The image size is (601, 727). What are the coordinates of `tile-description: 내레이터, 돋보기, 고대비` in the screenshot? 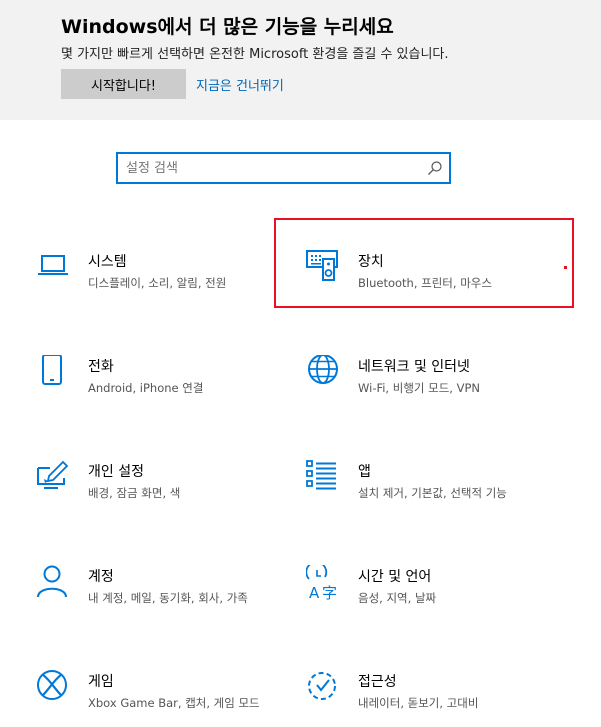 It's located at (418, 703).